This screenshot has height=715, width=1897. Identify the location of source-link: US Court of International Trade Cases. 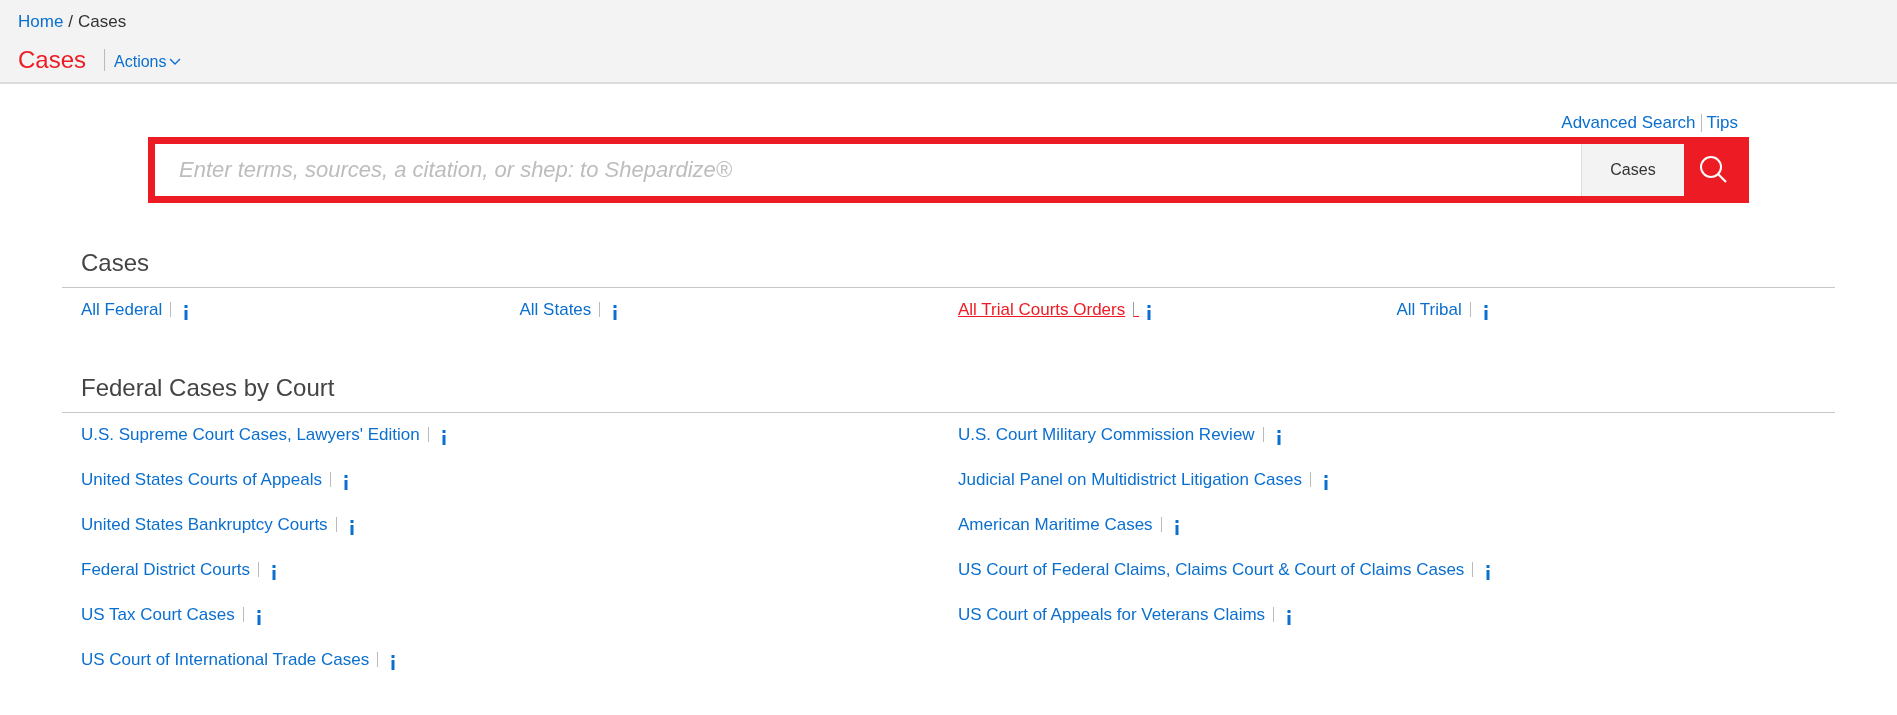
(225, 659).